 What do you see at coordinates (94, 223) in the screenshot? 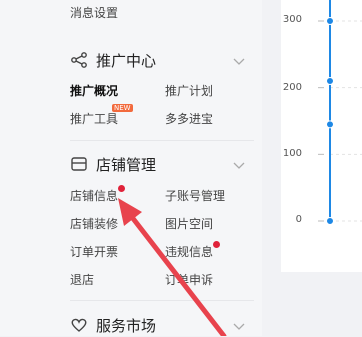
I see `sidebar-item-store-decoration: 店铺装修` at bounding box center [94, 223].